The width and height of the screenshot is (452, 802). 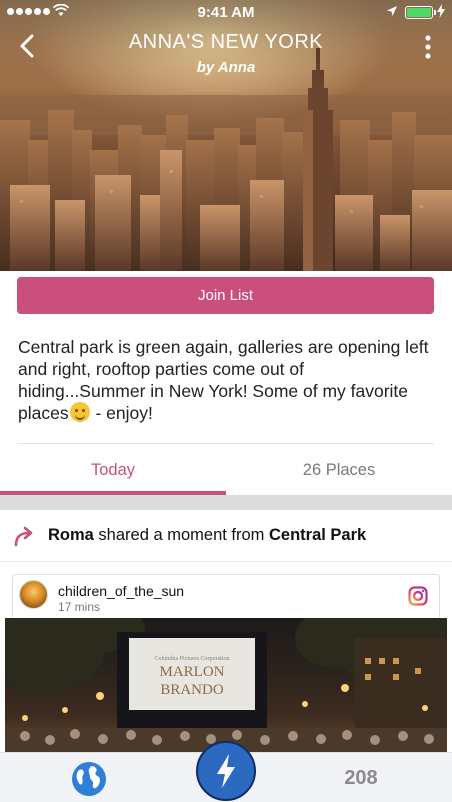 What do you see at coordinates (392, 11) in the screenshot?
I see `location-arrow-icon` at bounding box center [392, 11].